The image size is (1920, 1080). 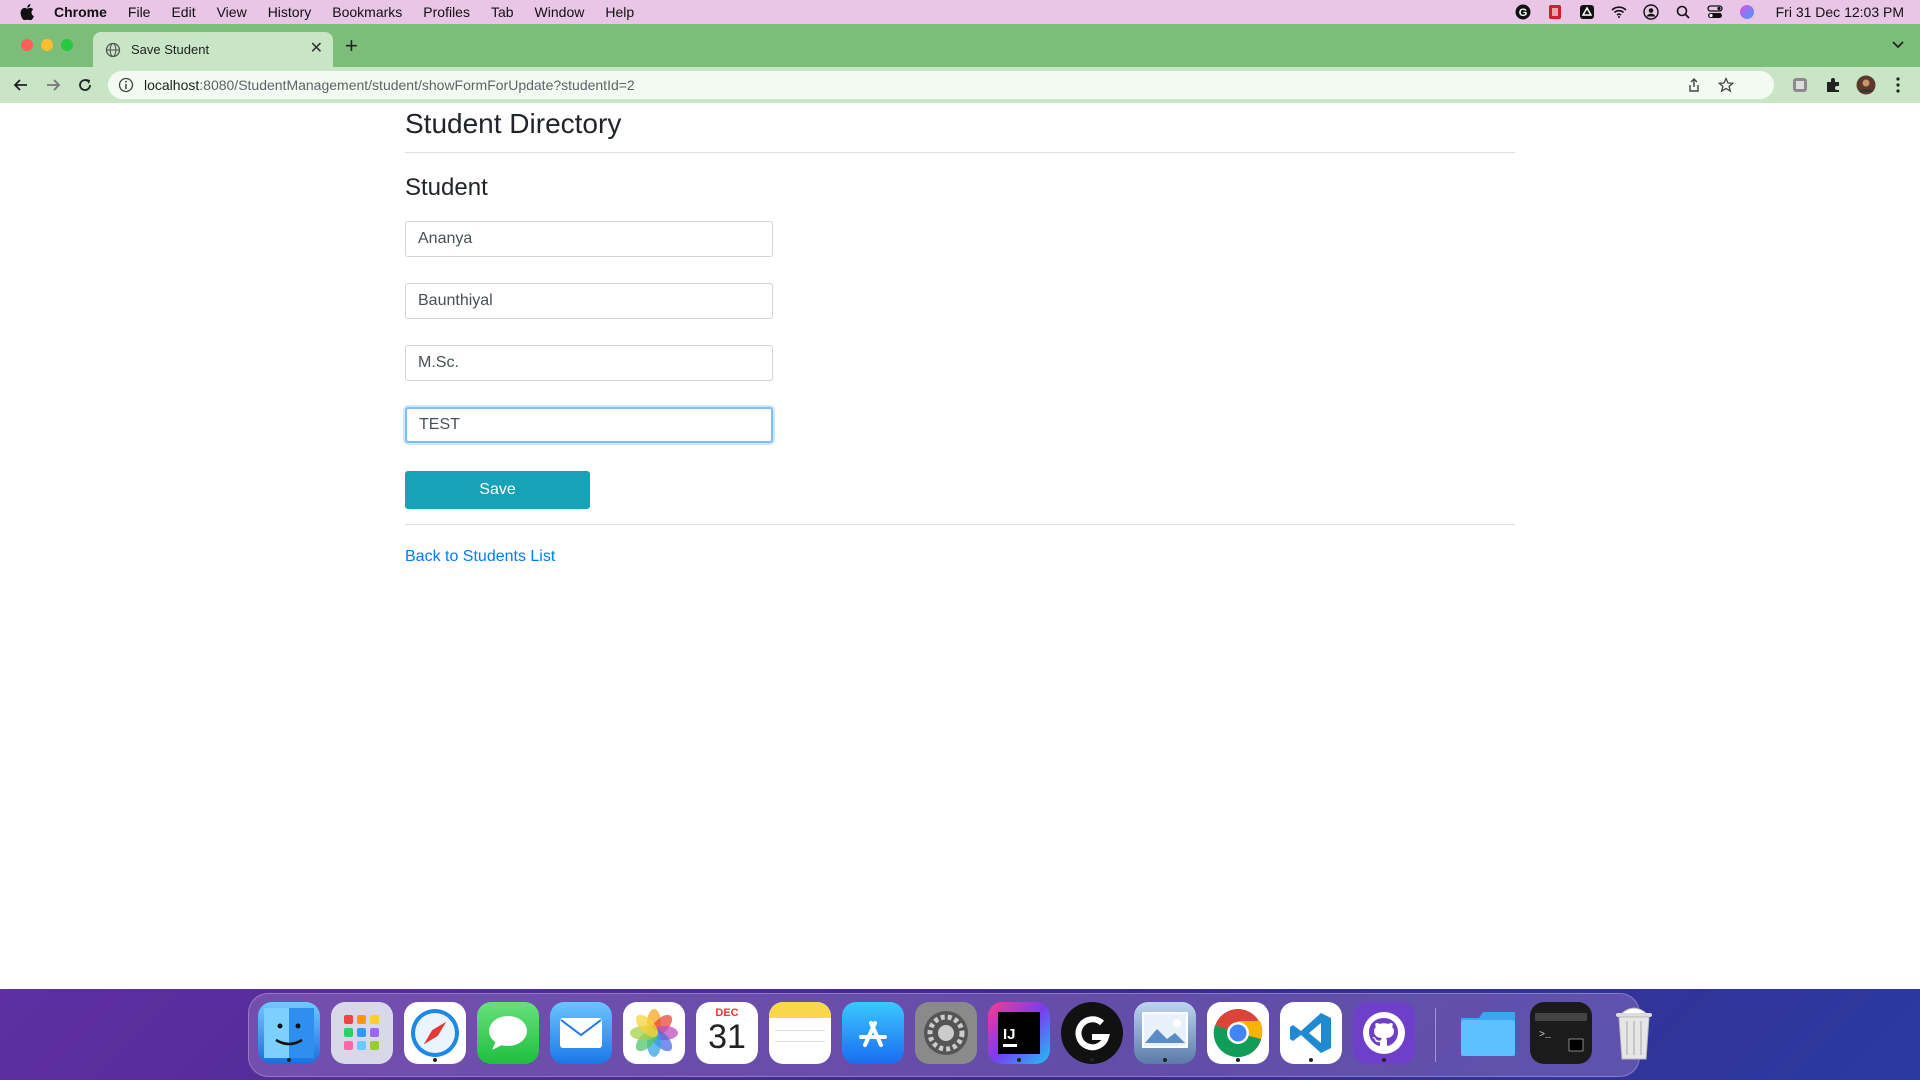 What do you see at coordinates (502, 12) in the screenshot?
I see `menu-tab: Tab` at bounding box center [502, 12].